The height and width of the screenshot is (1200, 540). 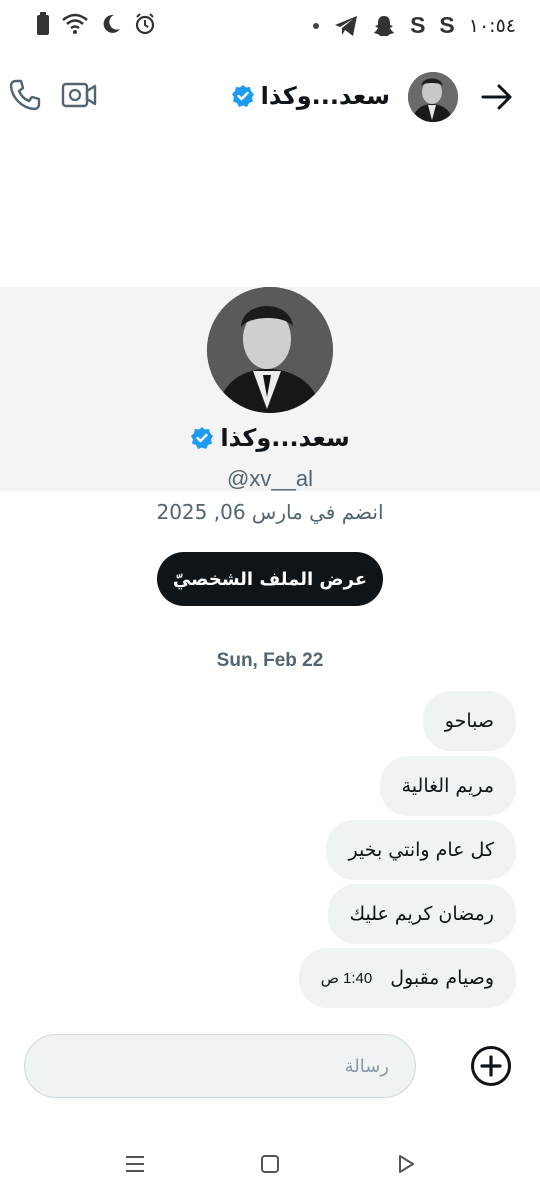 What do you see at coordinates (270, 478) in the screenshot?
I see `profile-handle: @xv__al` at bounding box center [270, 478].